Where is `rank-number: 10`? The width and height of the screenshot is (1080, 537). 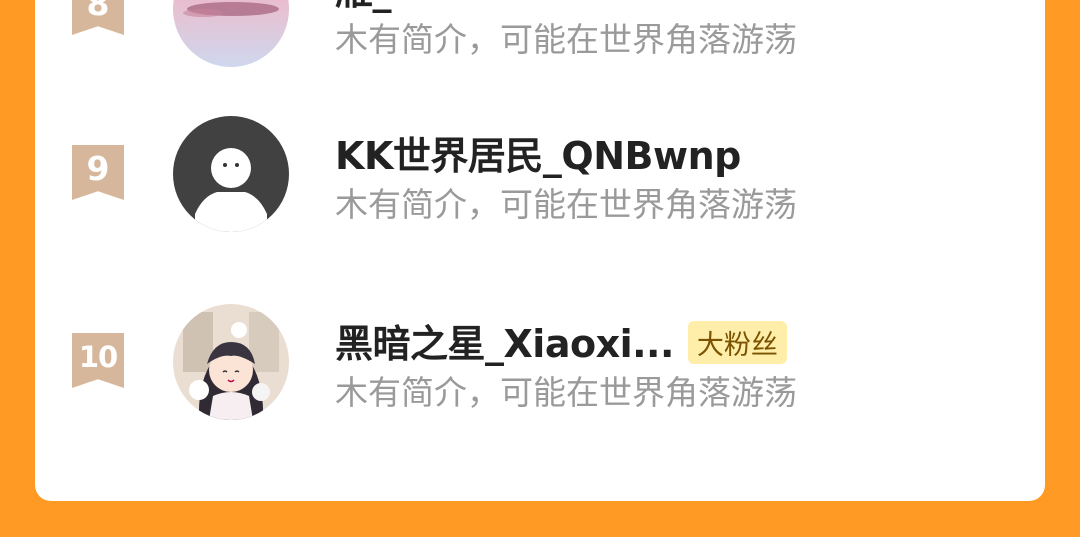 rank-number: 10 is located at coordinates (98, 357).